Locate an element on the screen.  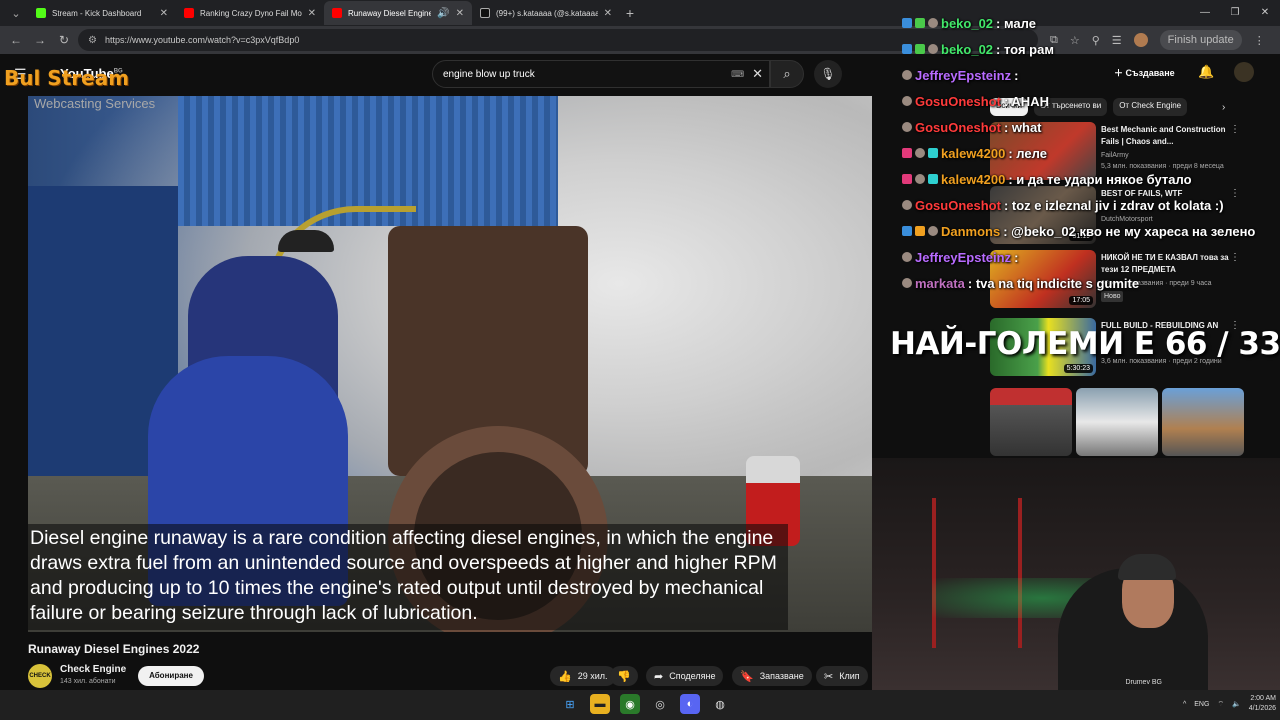
scissors-icon: ✂ is located at coordinates (829, 676).